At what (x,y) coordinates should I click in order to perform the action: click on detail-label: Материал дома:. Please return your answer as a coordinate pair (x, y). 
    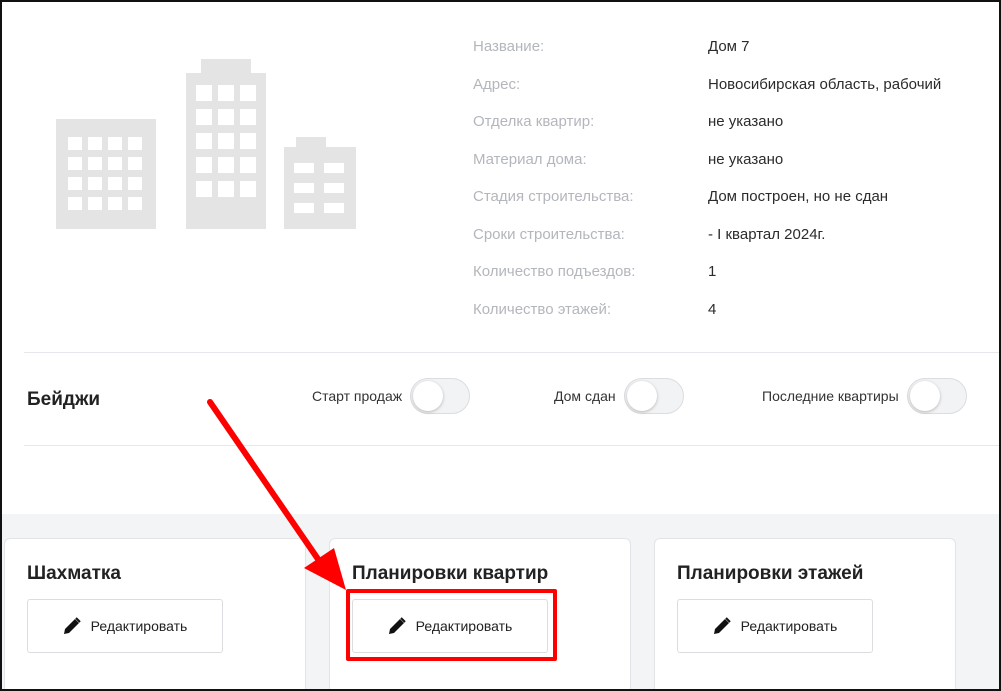
    Looking at the image, I should click on (530, 159).